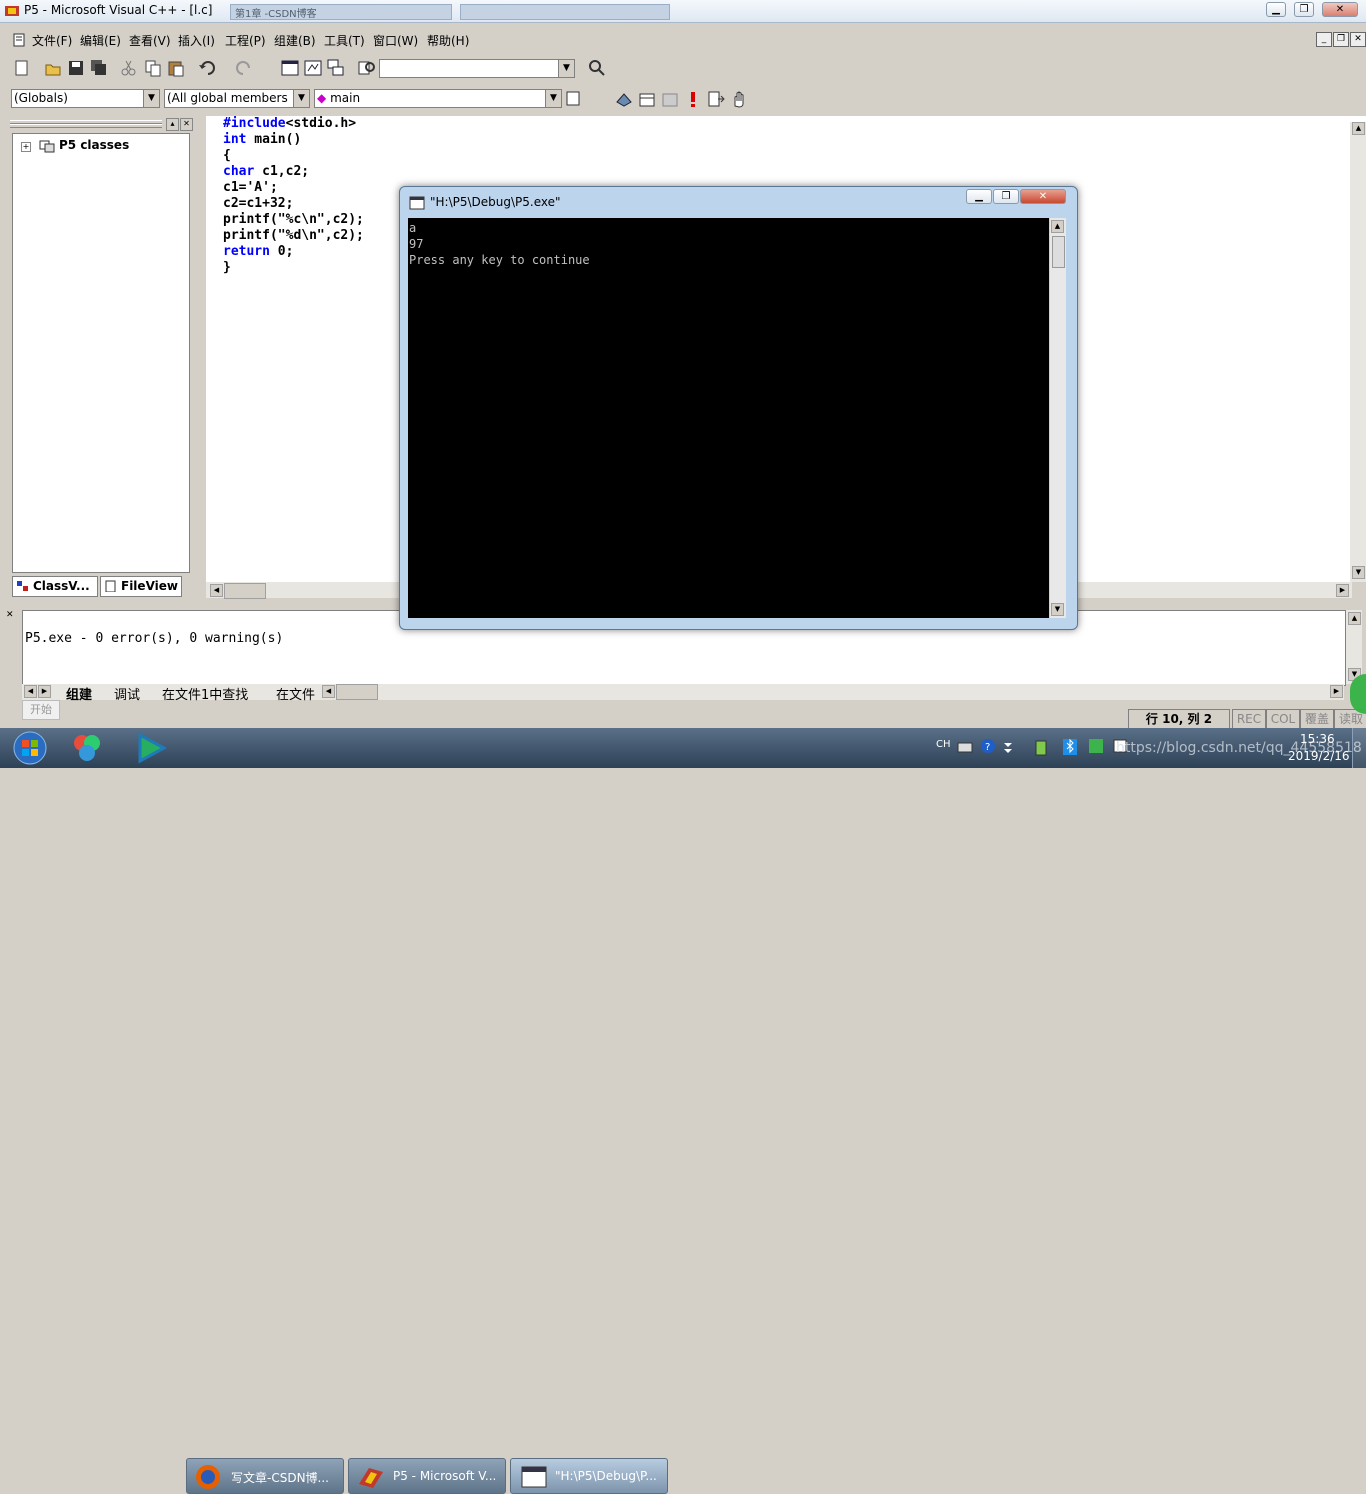  What do you see at coordinates (30, 691) in the screenshot?
I see `tab-scroll-left-icon: ◀` at bounding box center [30, 691].